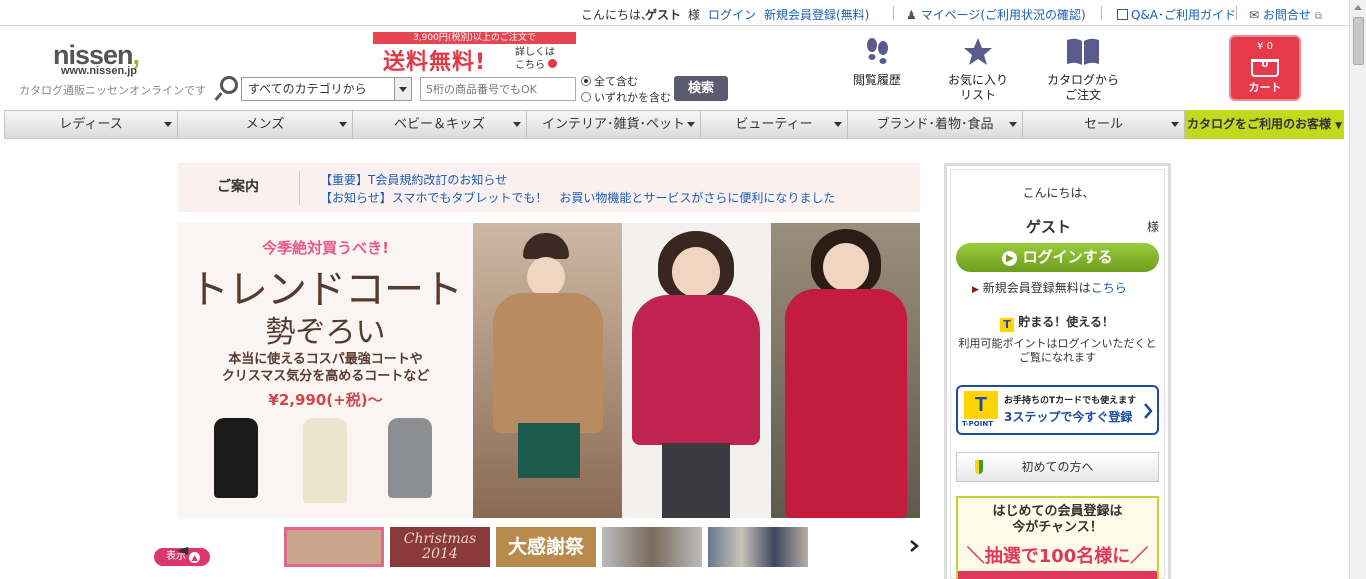  I want to click on thanks-sale-label: 大感謝祭, so click(545, 547).